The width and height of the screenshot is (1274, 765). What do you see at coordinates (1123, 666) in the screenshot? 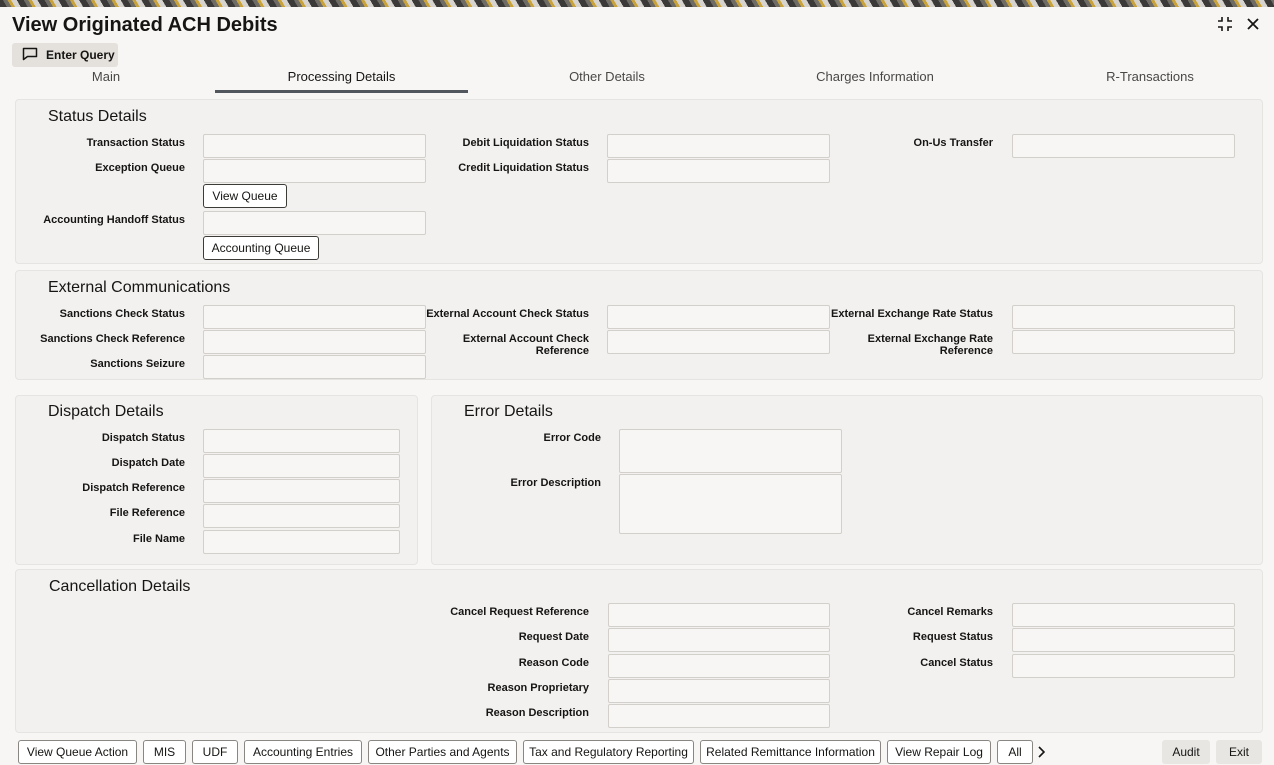
I see `cancel-status-field` at bounding box center [1123, 666].